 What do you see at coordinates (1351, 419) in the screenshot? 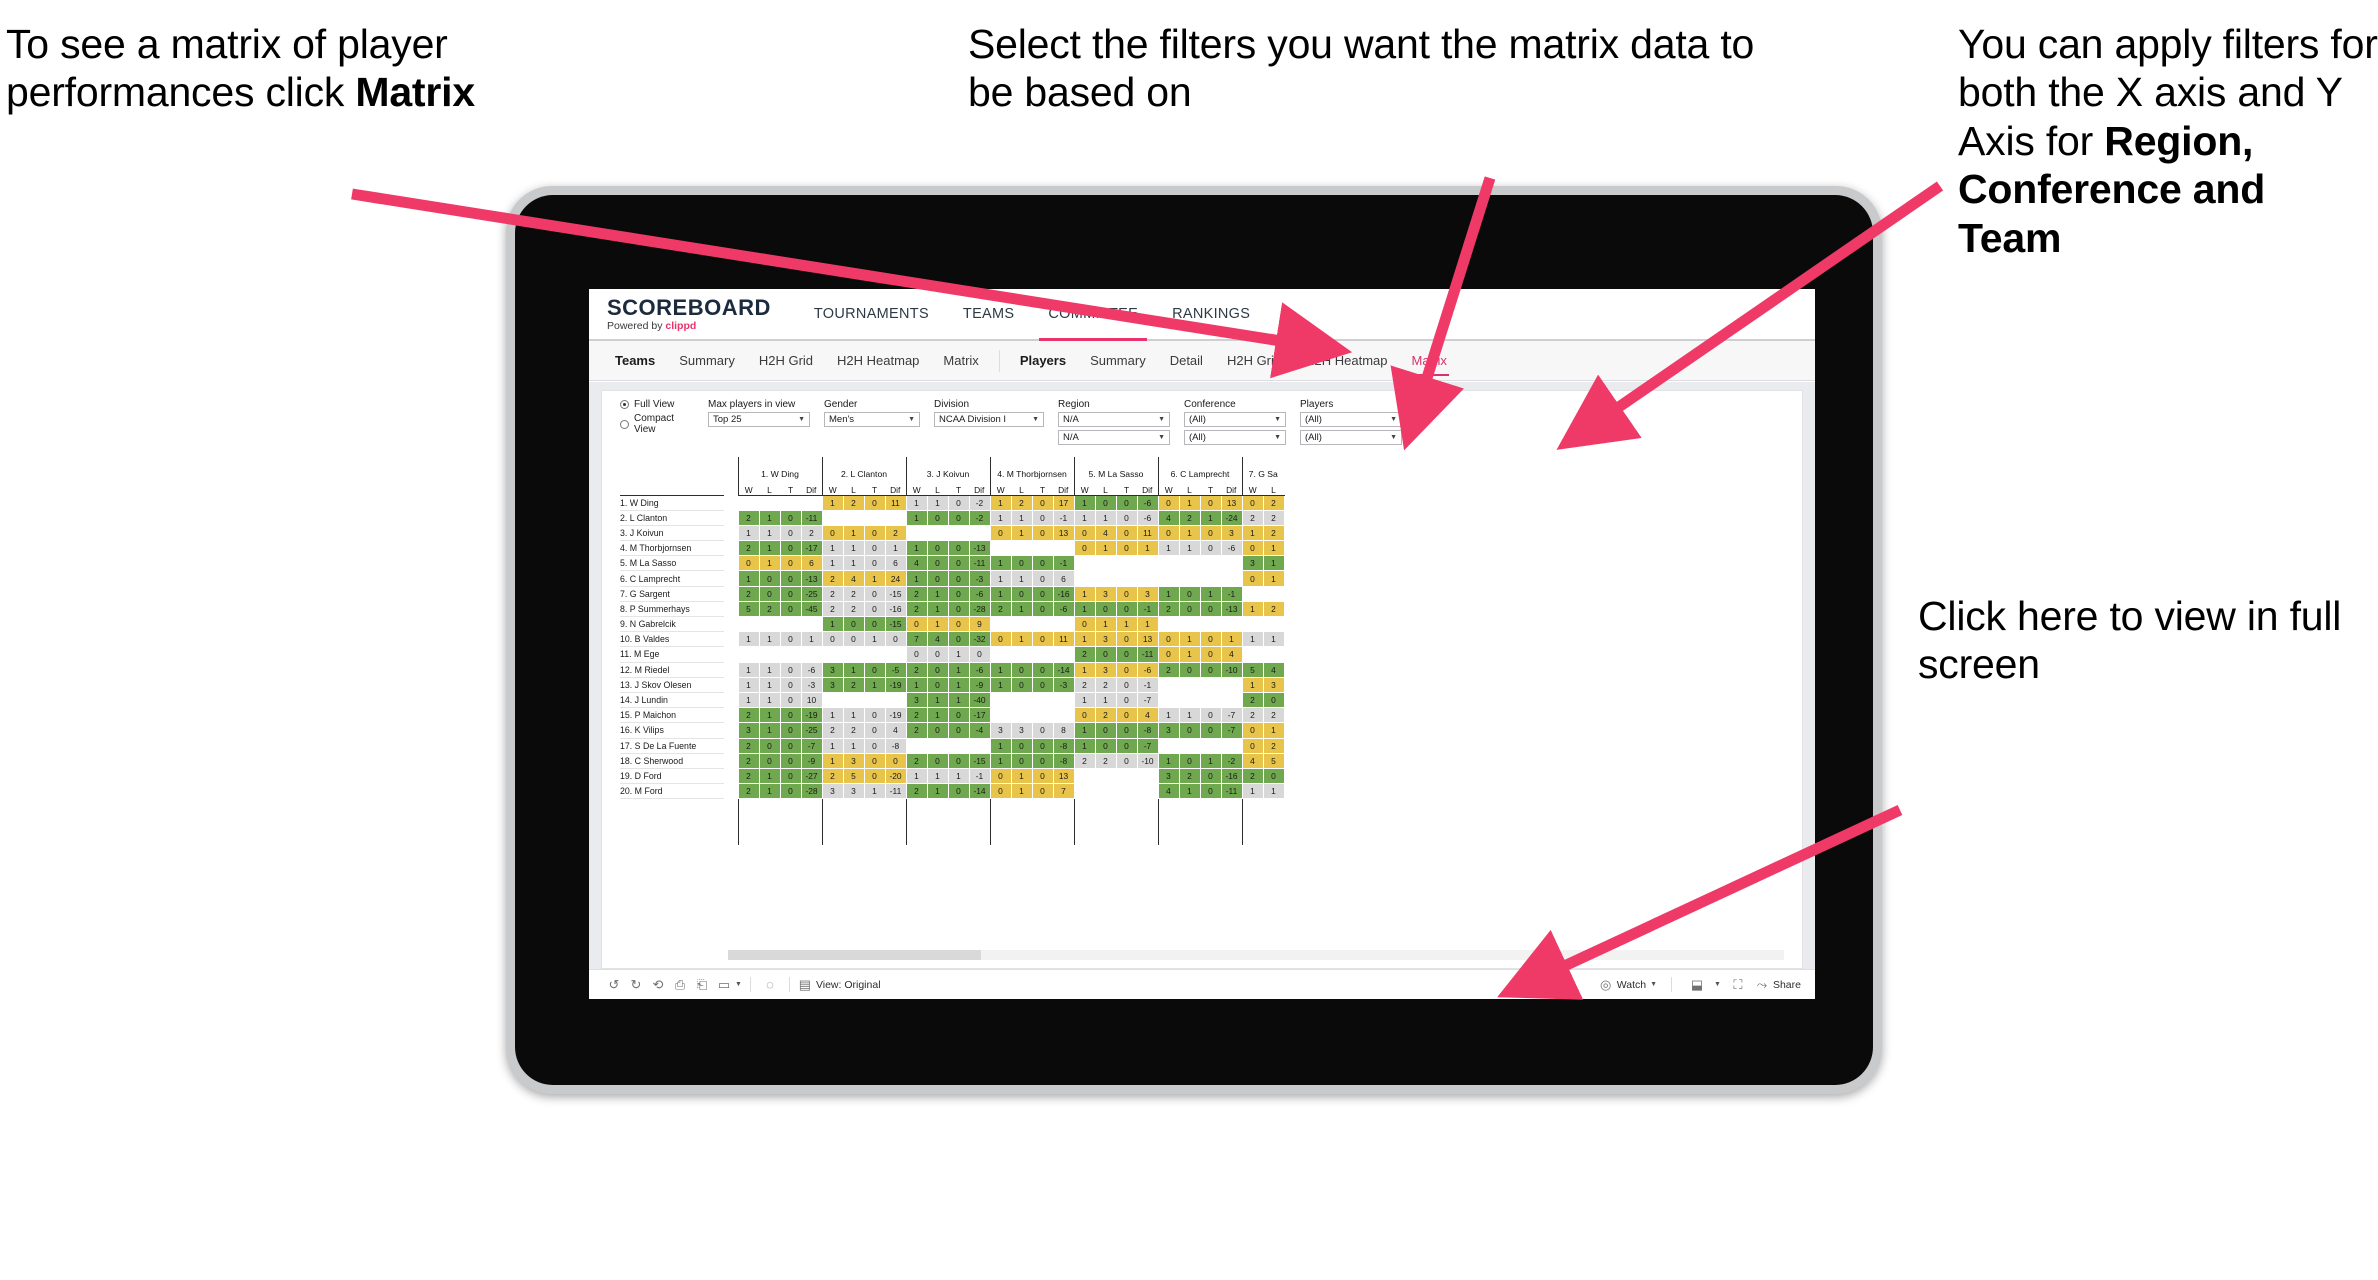
I see `players-select-x: (All) ▼` at bounding box center [1351, 419].